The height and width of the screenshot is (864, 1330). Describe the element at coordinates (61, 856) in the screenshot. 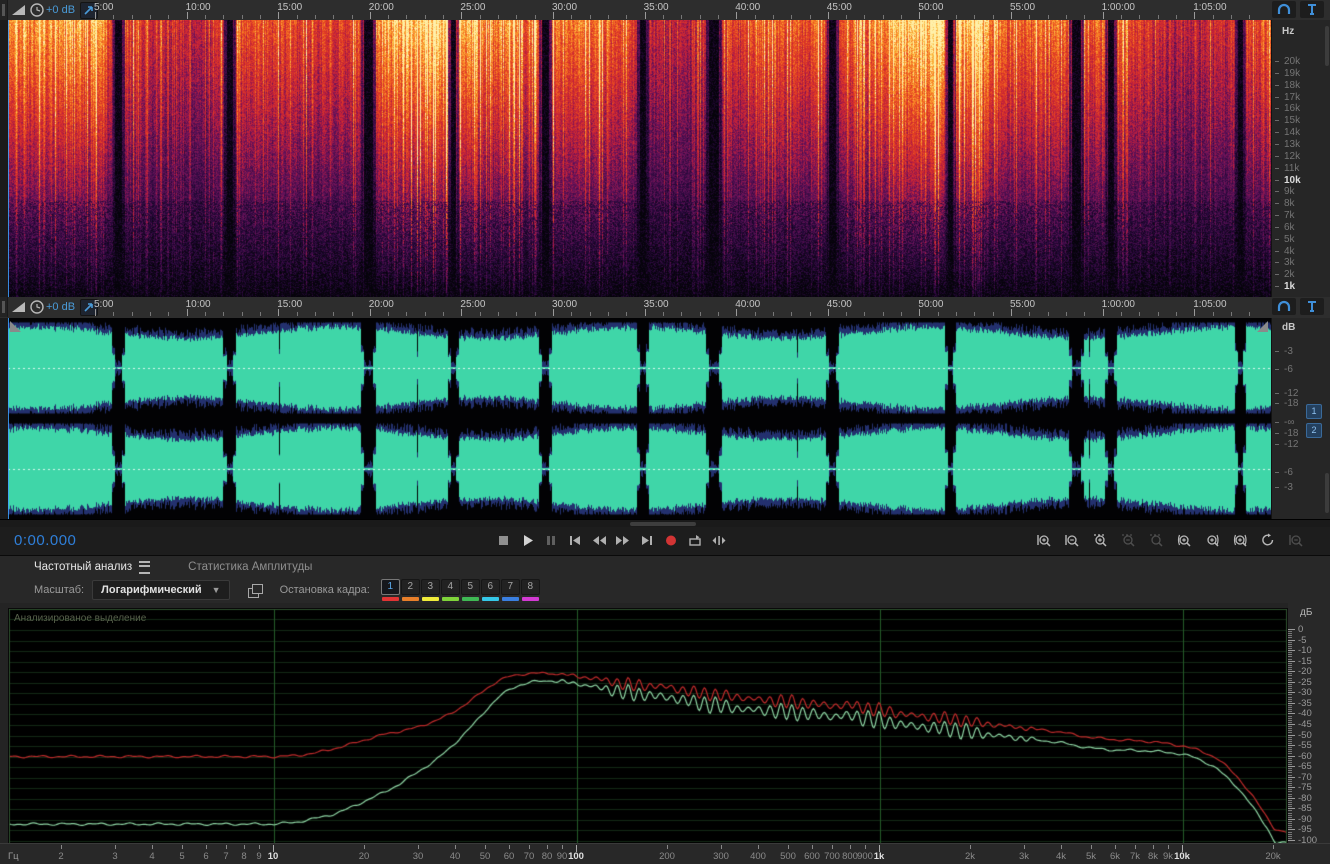

I see `hz-axis-tick-label: 2` at that location.